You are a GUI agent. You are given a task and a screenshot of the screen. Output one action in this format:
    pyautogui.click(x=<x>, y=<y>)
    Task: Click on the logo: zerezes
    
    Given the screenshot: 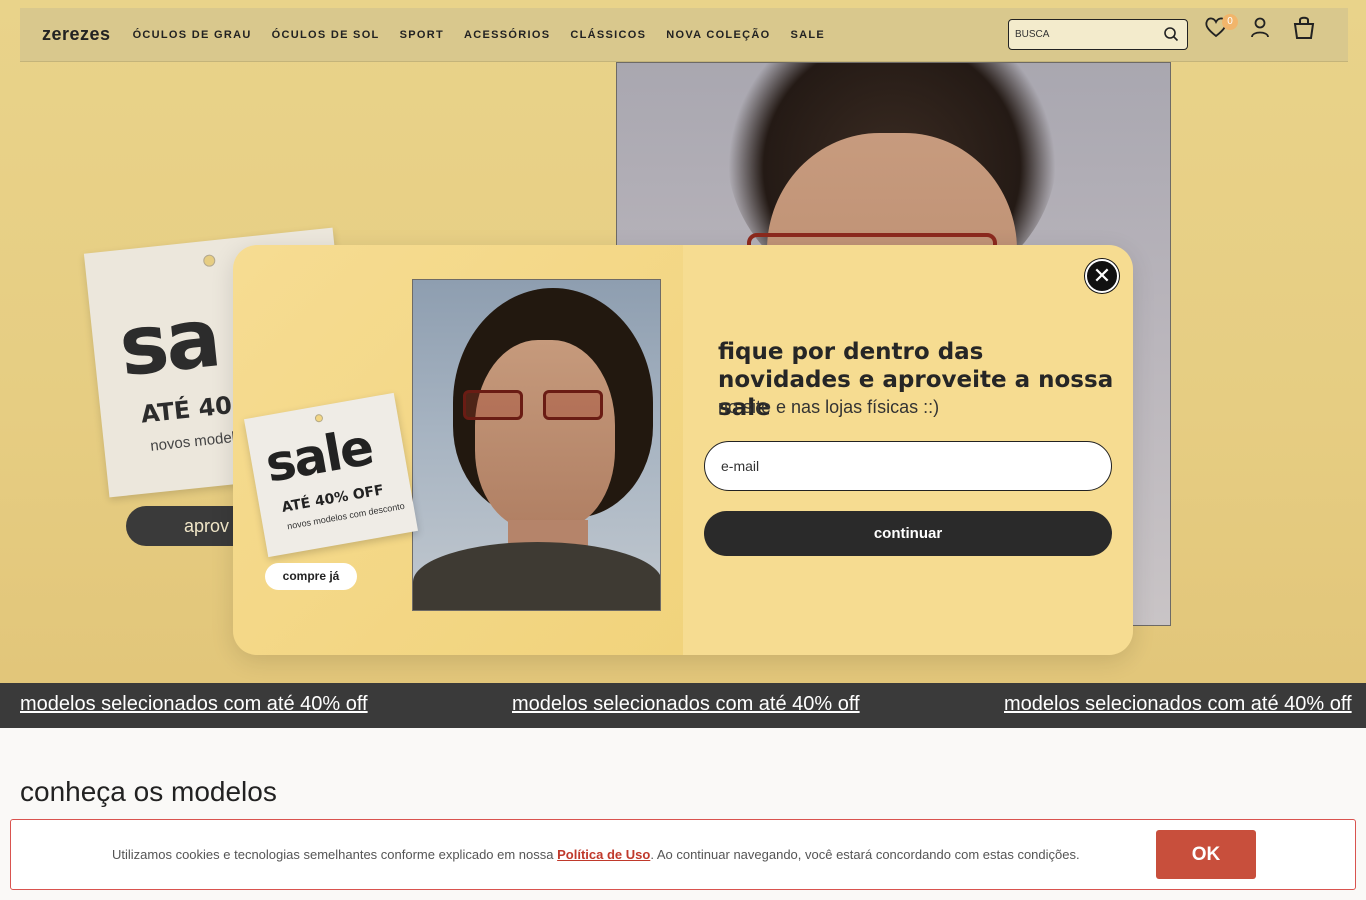 What is the action you would take?
    pyautogui.click(x=76, y=34)
    